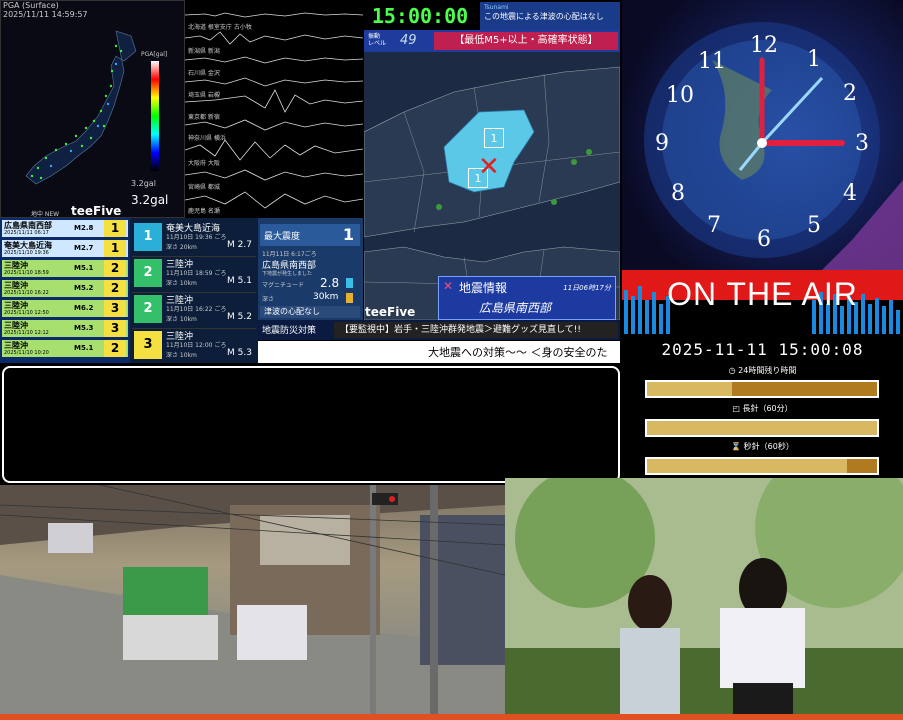  What do you see at coordinates (515, 308) in the screenshot?
I see `info-place: 広島県南西部` at bounding box center [515, 308].